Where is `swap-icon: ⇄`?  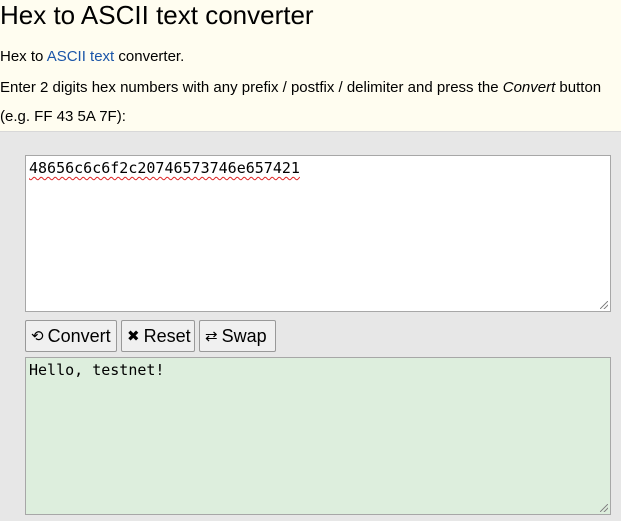
swap-icon: ⇄ is located at coordinates (211, 336).